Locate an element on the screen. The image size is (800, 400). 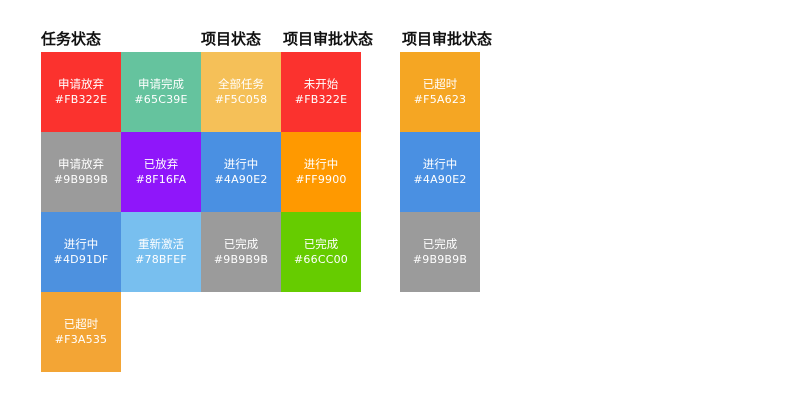
swatch-hex: #F5A623 is located at coordinates (440, 99).